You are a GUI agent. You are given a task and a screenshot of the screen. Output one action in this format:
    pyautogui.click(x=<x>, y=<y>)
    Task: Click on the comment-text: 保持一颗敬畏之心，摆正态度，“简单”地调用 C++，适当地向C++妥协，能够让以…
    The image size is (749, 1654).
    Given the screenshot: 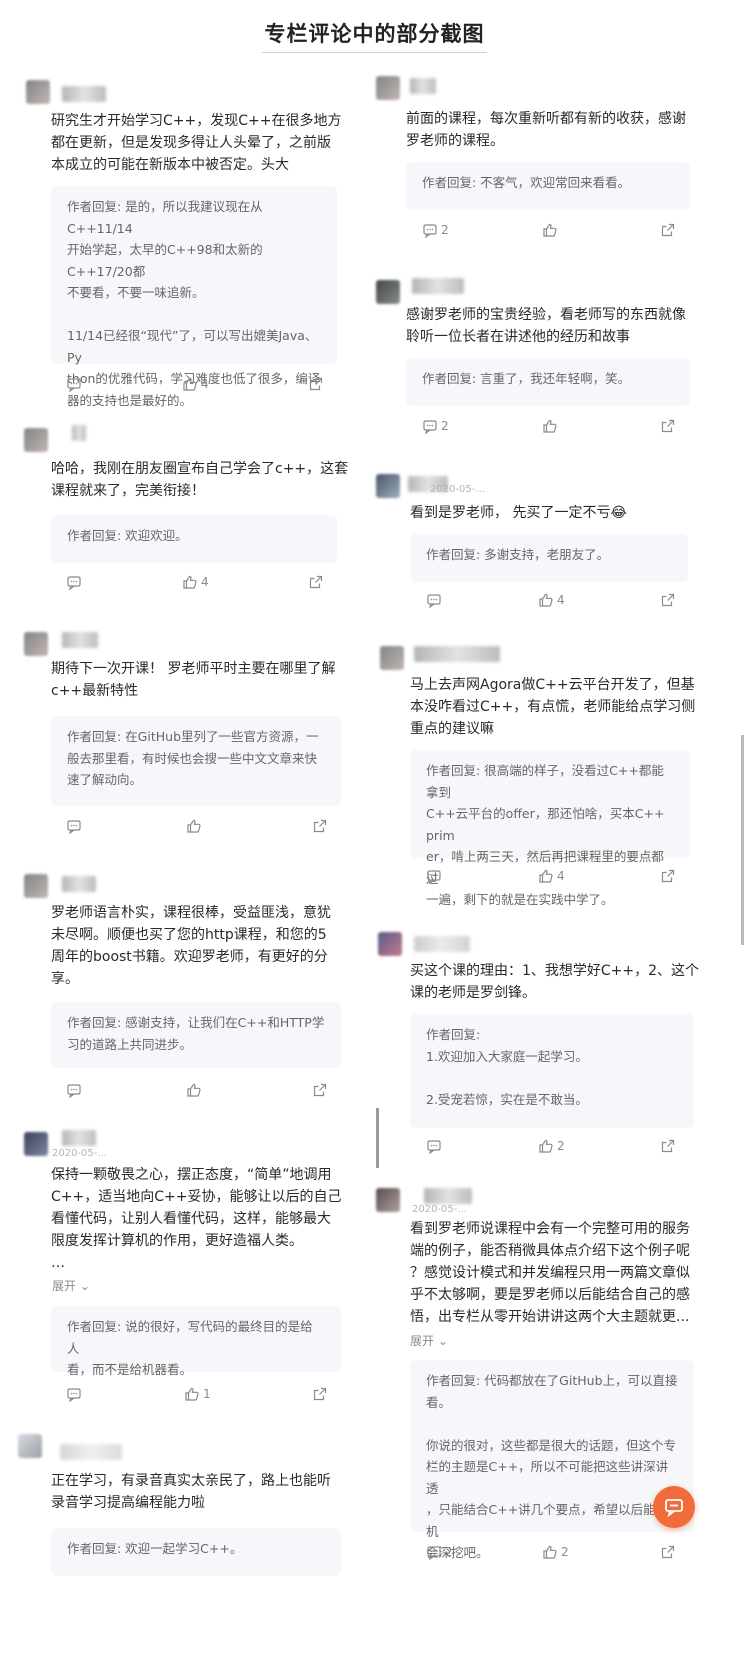 What is the action you would take?
    pyautogui.click(x=196, y=1219)
    